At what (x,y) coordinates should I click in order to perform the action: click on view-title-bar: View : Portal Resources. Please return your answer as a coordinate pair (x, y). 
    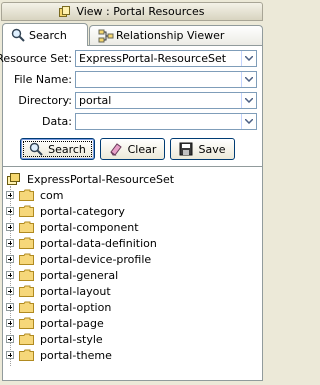
    Looking at the image, I should click on (132, 11).